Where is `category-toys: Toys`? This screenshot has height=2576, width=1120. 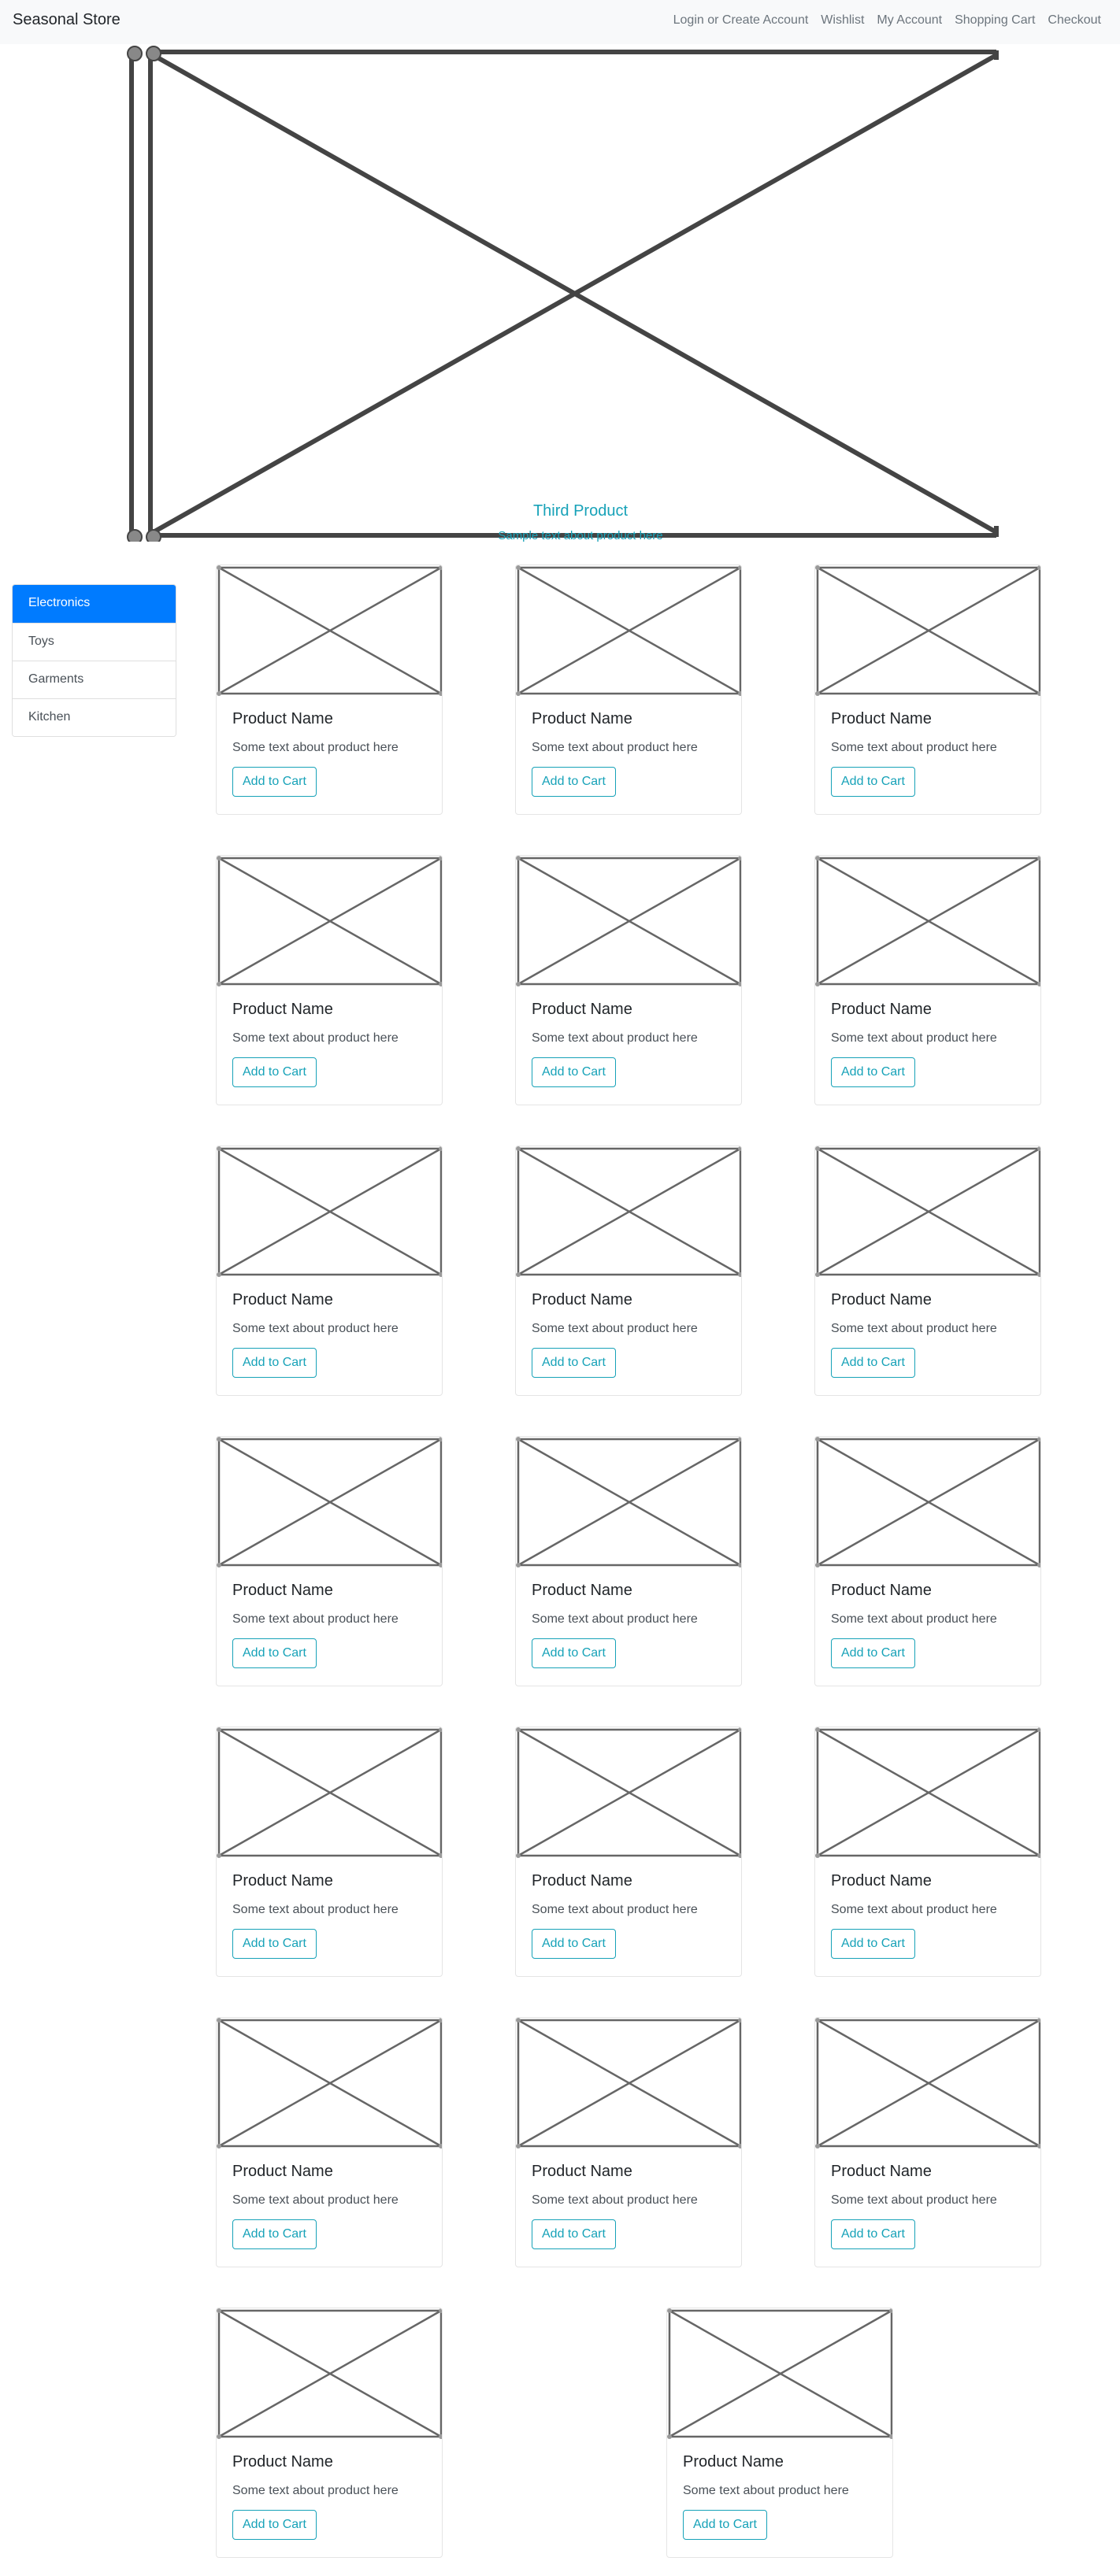
category-toys: Toys is located at coordinates (94, 642).